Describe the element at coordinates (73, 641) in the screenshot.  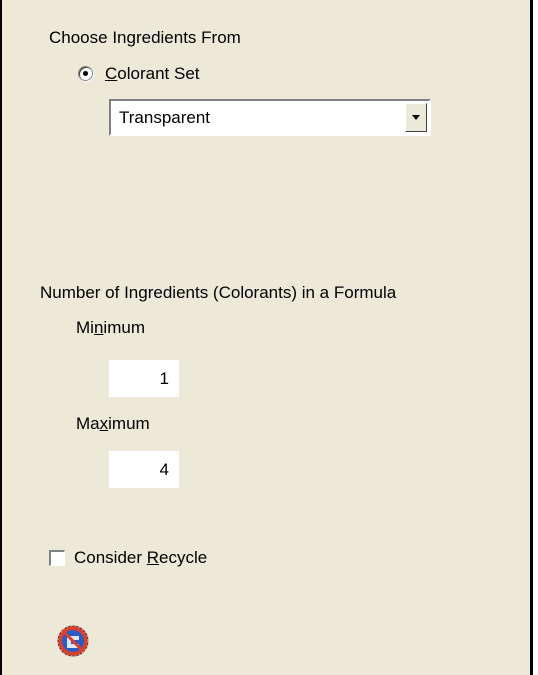
I see `app-logo-icon` at that location.